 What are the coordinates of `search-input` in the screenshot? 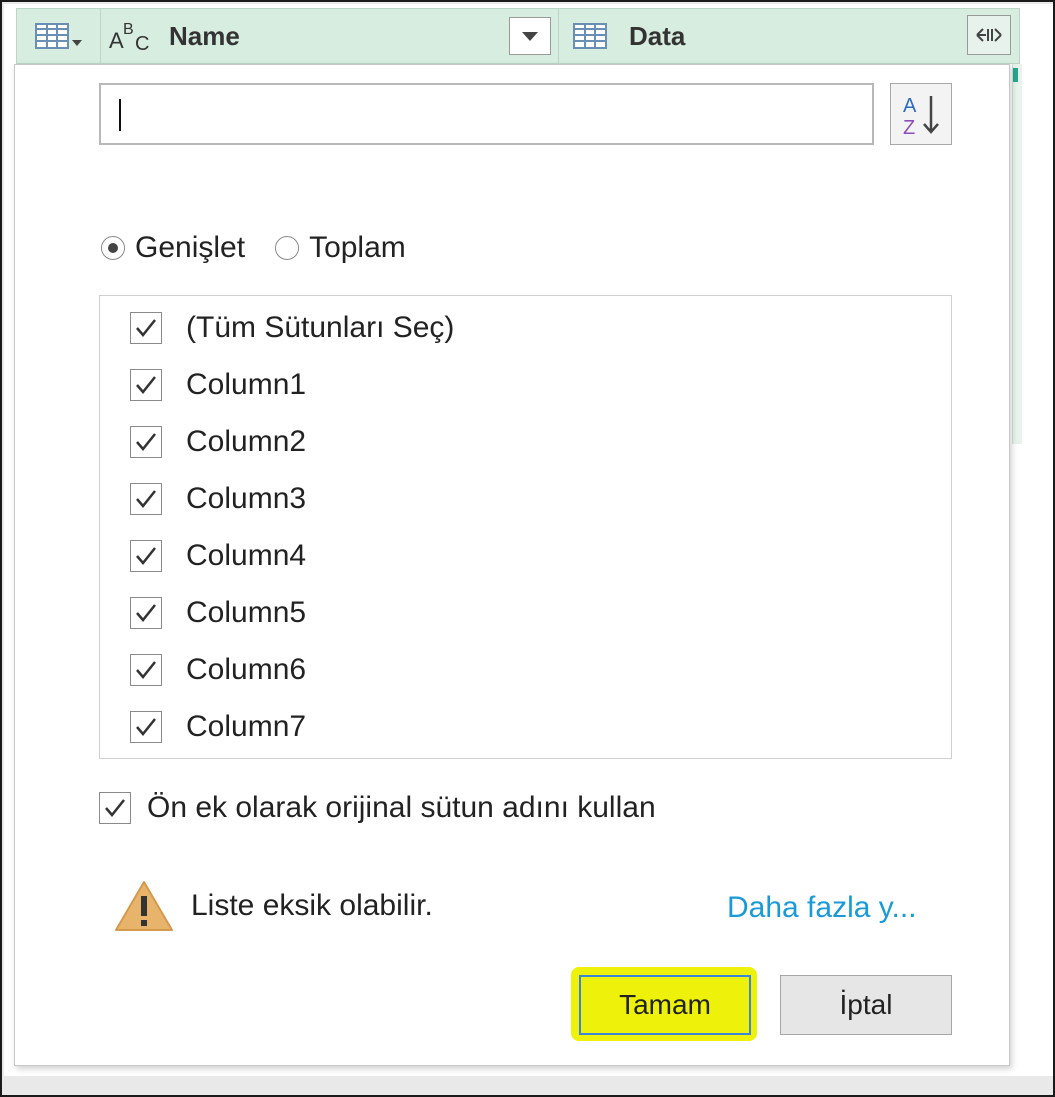 It's located at (486, 114).